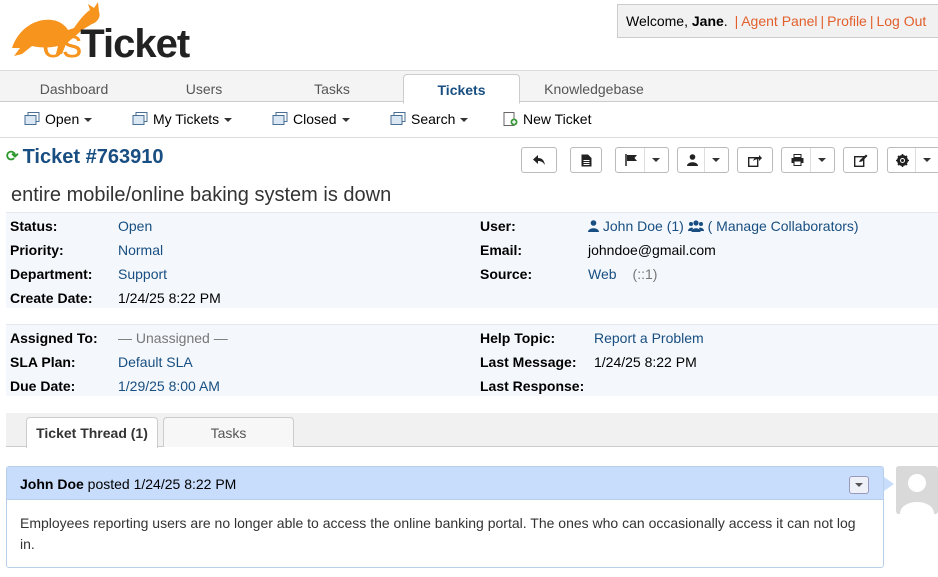 Image resolution: width=938 pixels, height=577 pixels. What do you see at coordinates (510, 119) in the screenshot?
I see `new-ticket-icon` at bounding box center [510, 119].